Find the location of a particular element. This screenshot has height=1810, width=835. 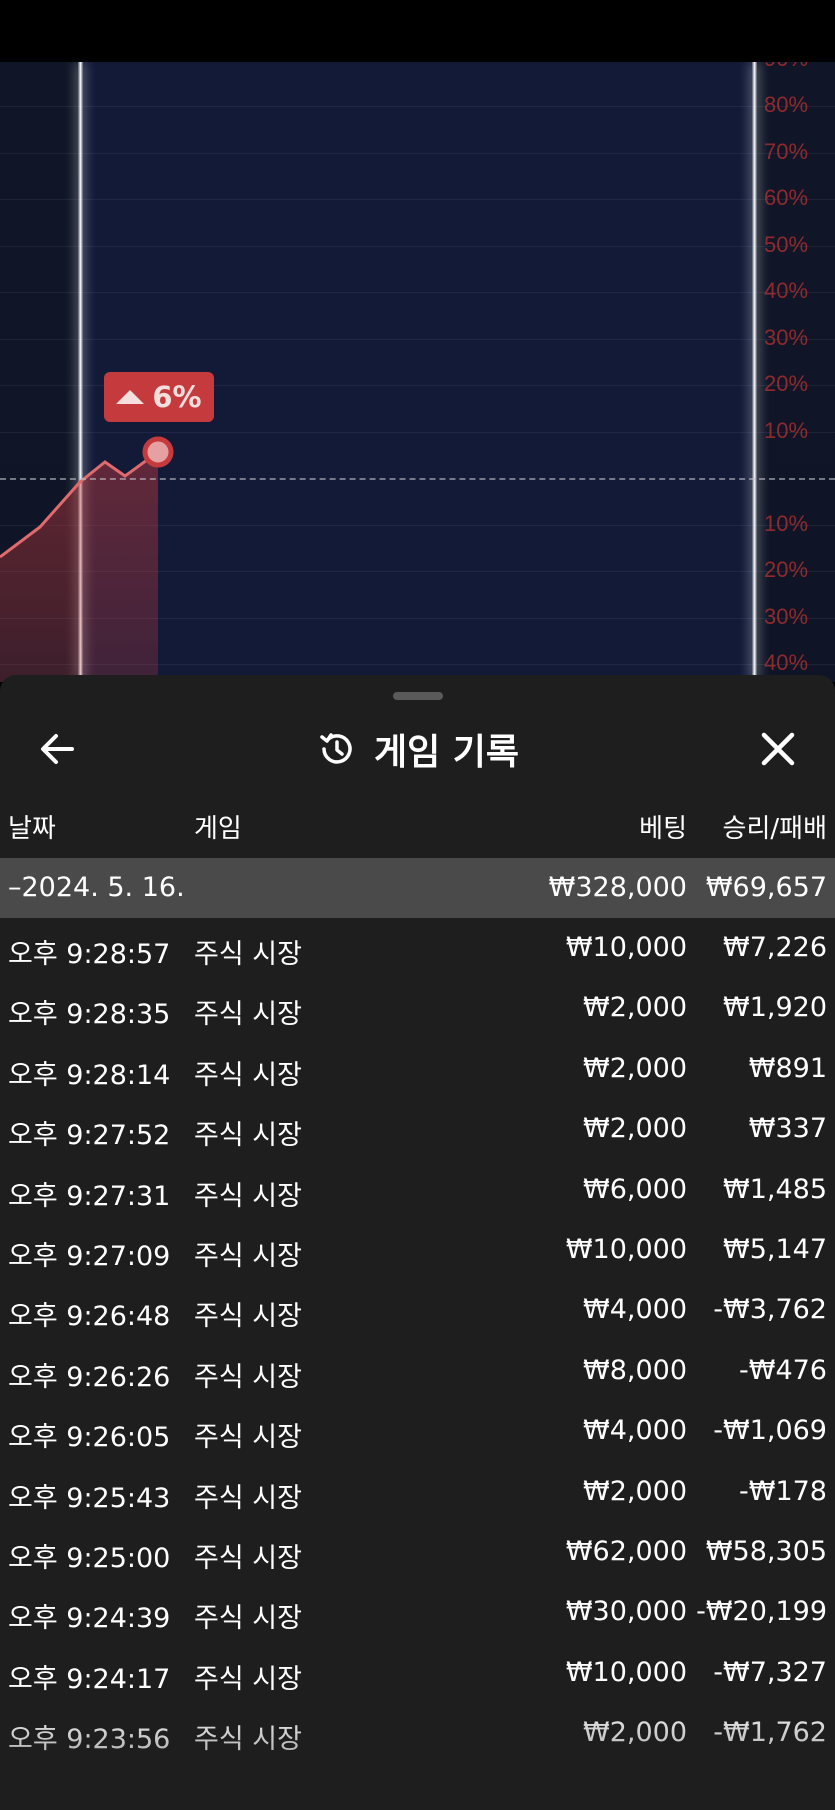

close-button is located at coordinates (778, 749).